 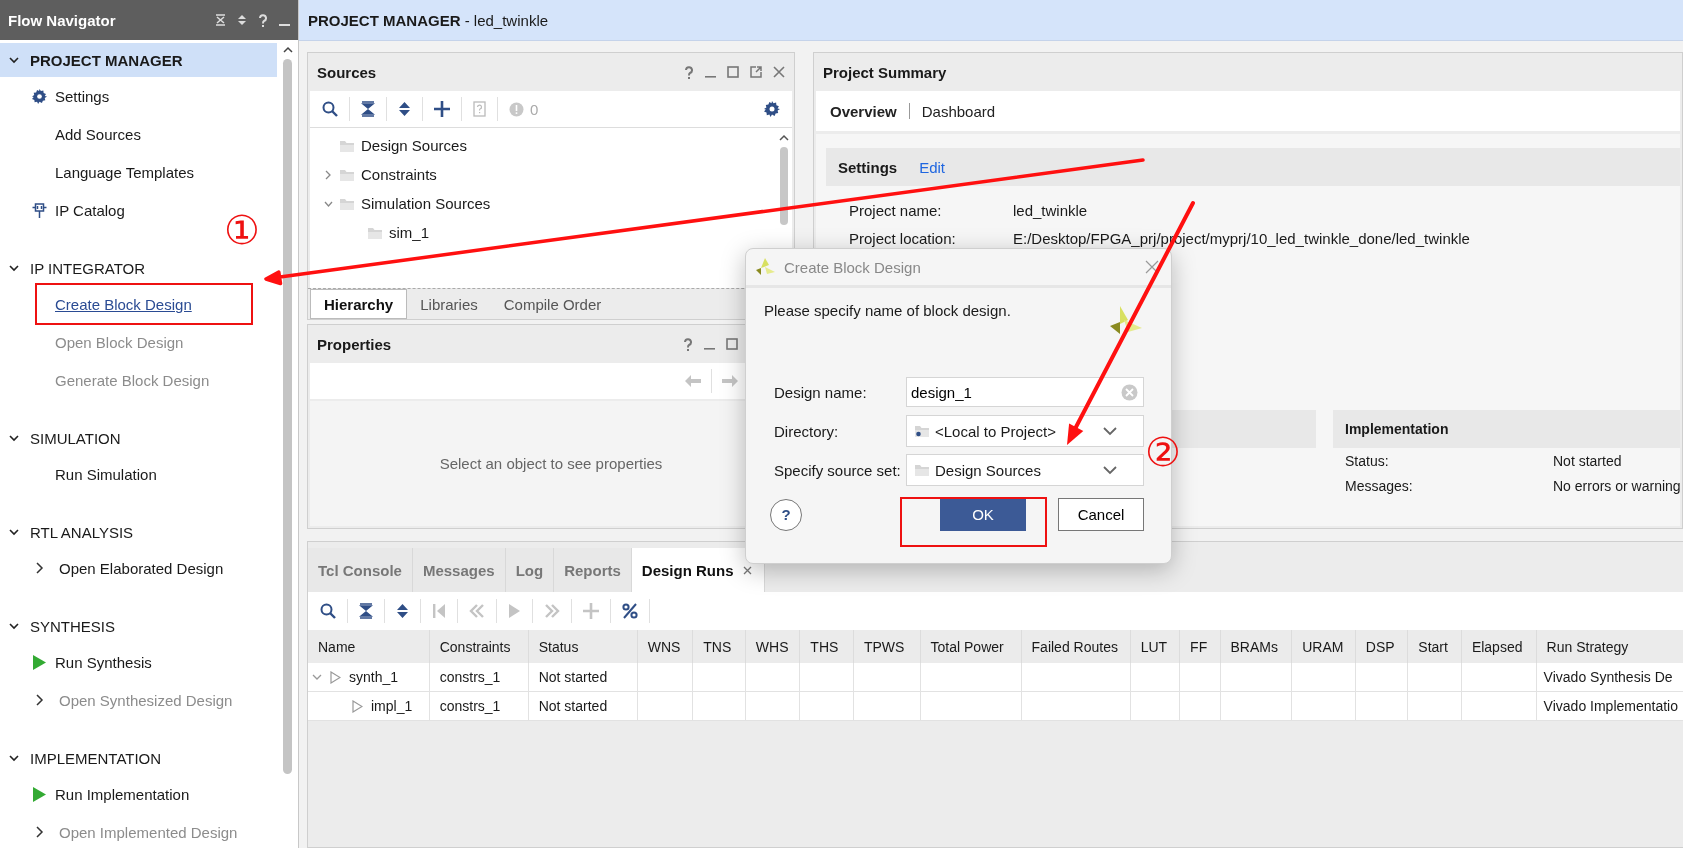 I want to click on column-header: Run Strategy, so click(x=1609, y=646).